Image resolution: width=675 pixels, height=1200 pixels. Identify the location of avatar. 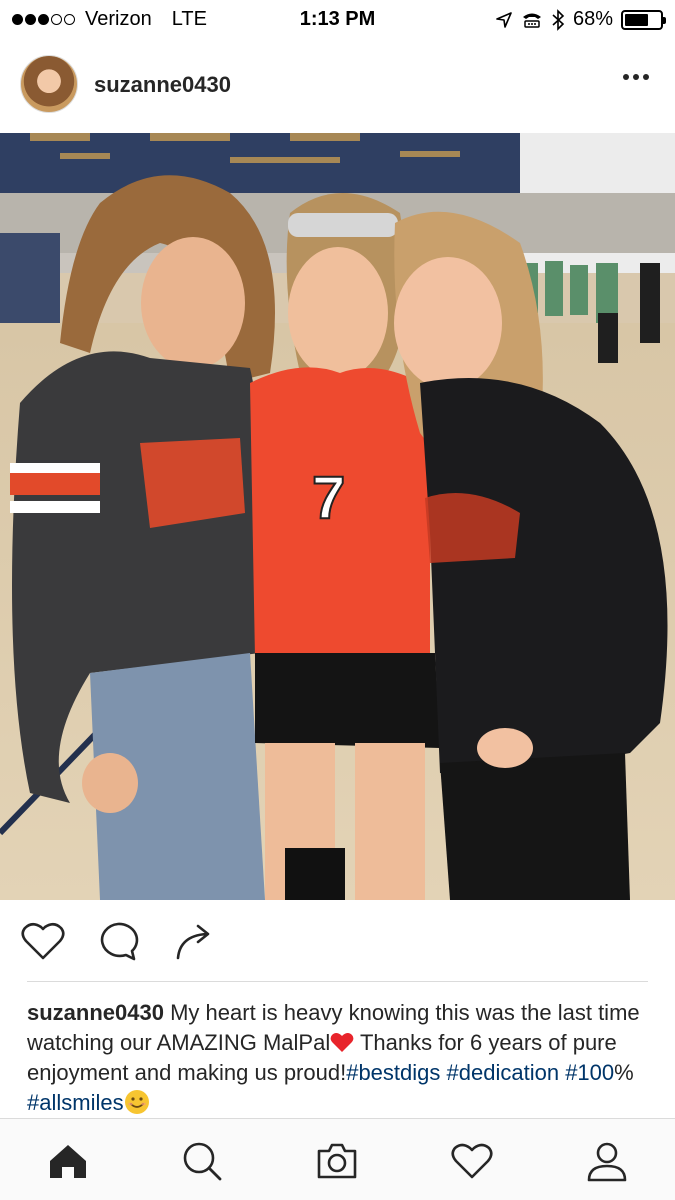
(49, 84).